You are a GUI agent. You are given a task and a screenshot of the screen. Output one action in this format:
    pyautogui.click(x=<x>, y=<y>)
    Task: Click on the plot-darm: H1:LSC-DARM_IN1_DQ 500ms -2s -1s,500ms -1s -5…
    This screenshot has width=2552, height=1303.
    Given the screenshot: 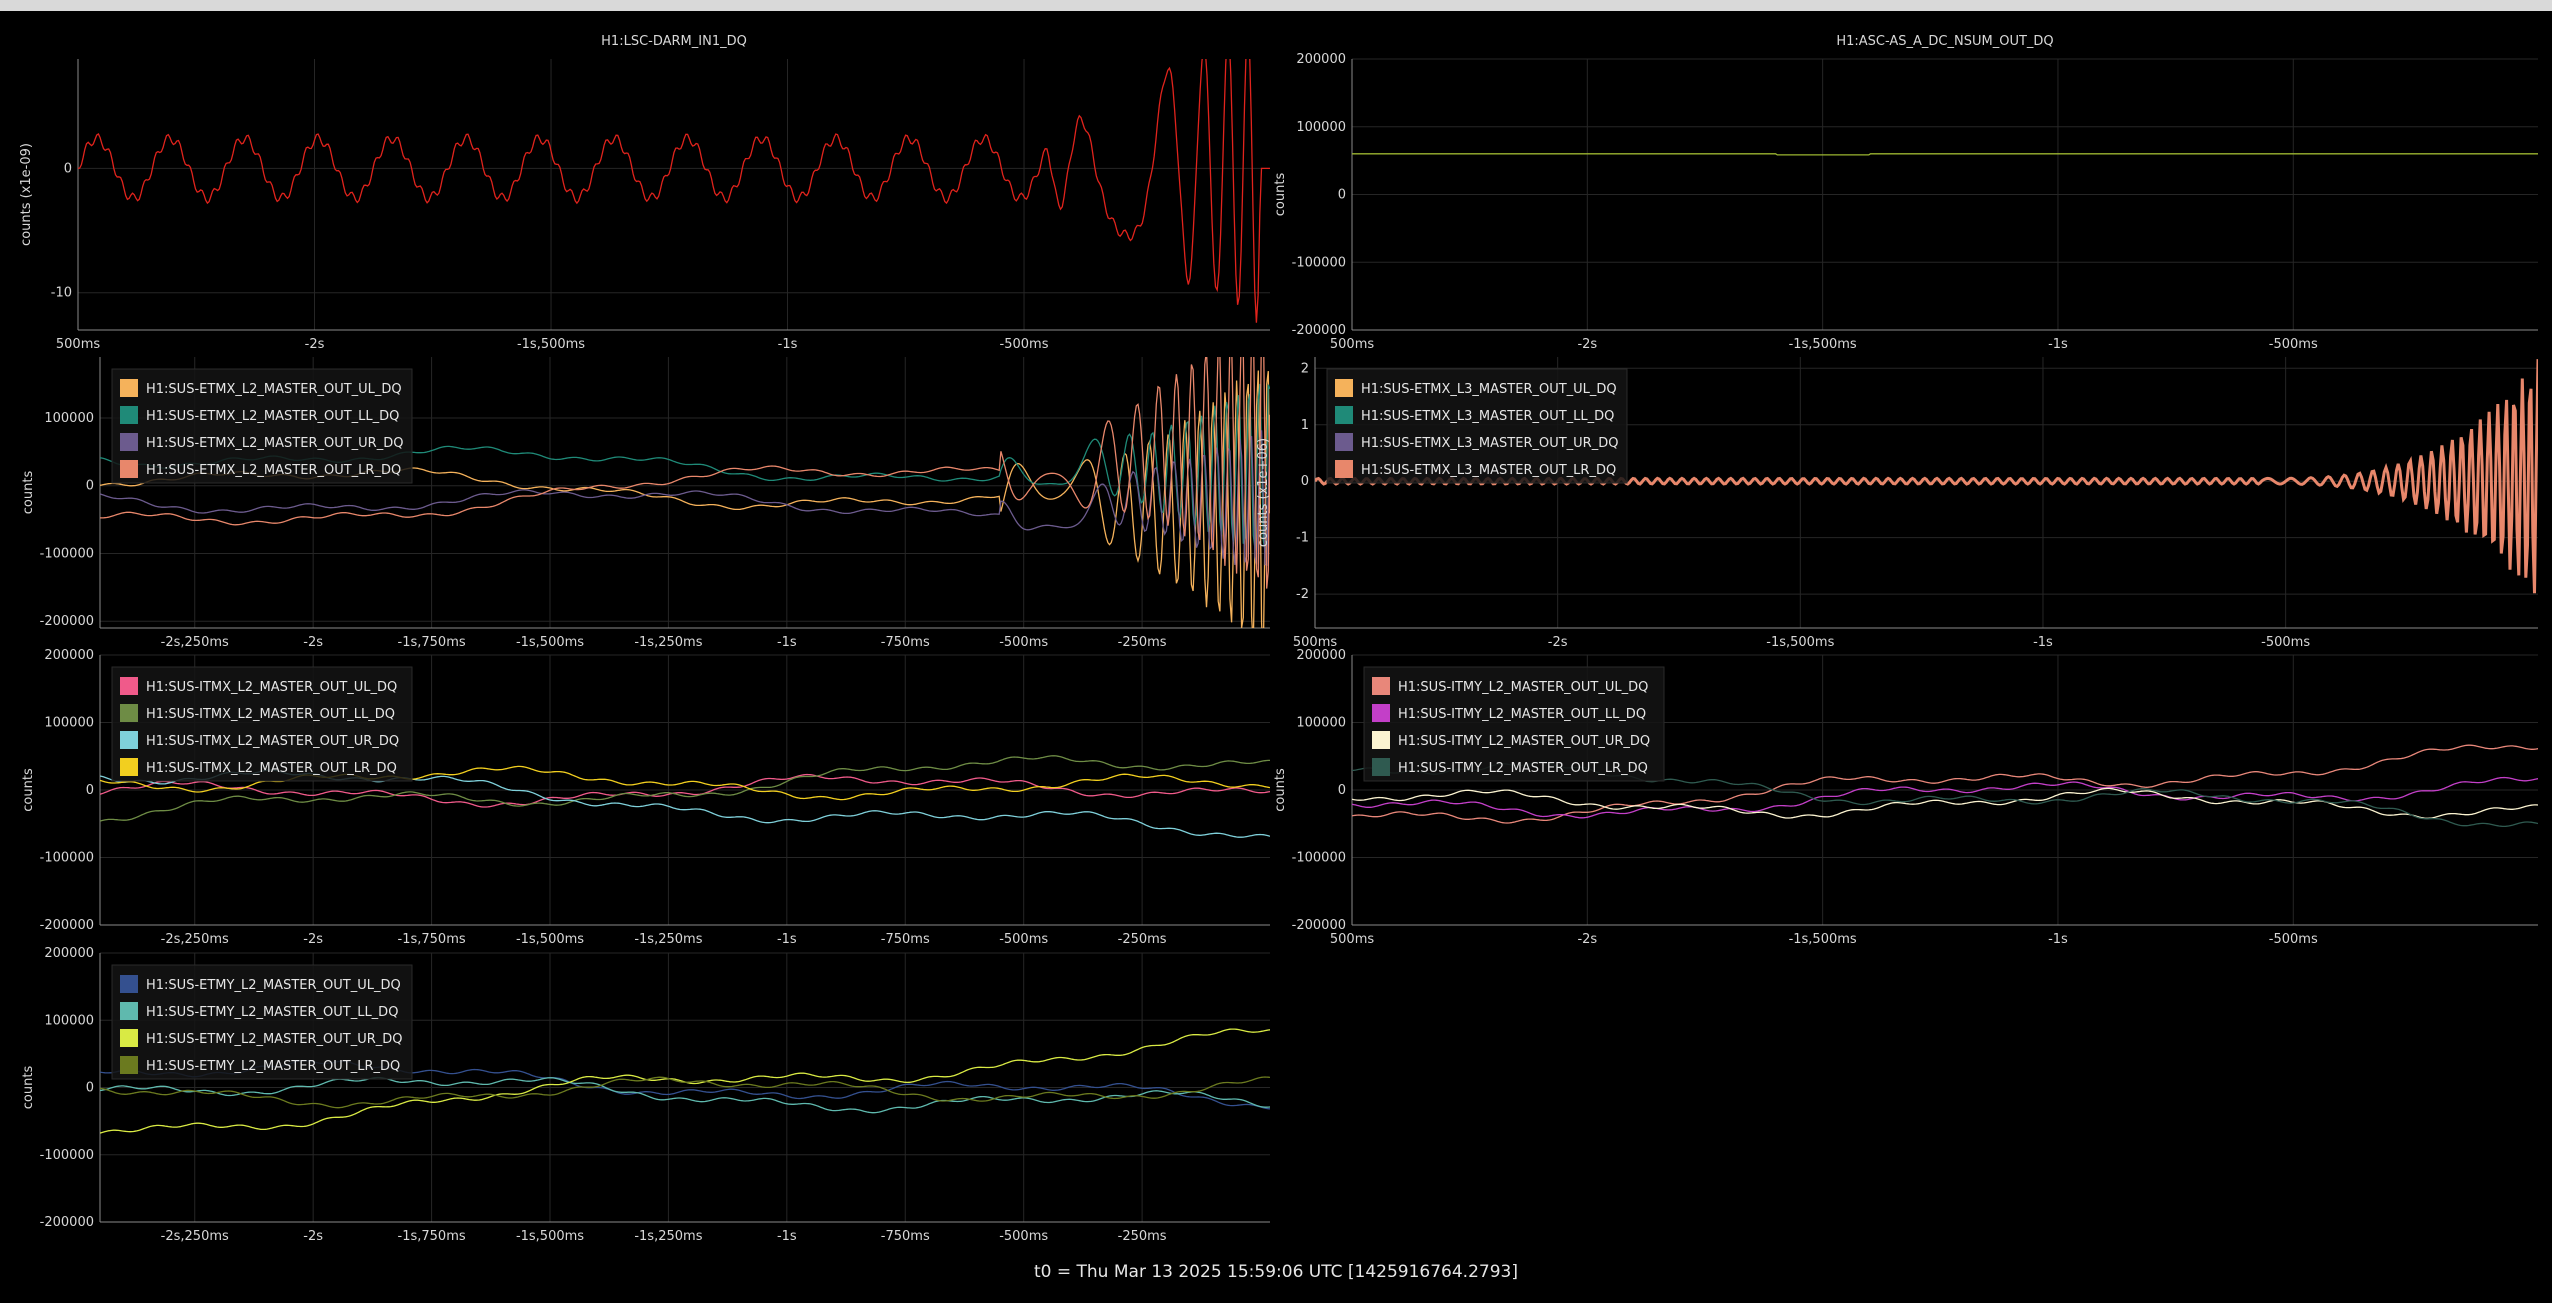 What is the action you would take?
    pyautogui.click(x=644, y=193)
    